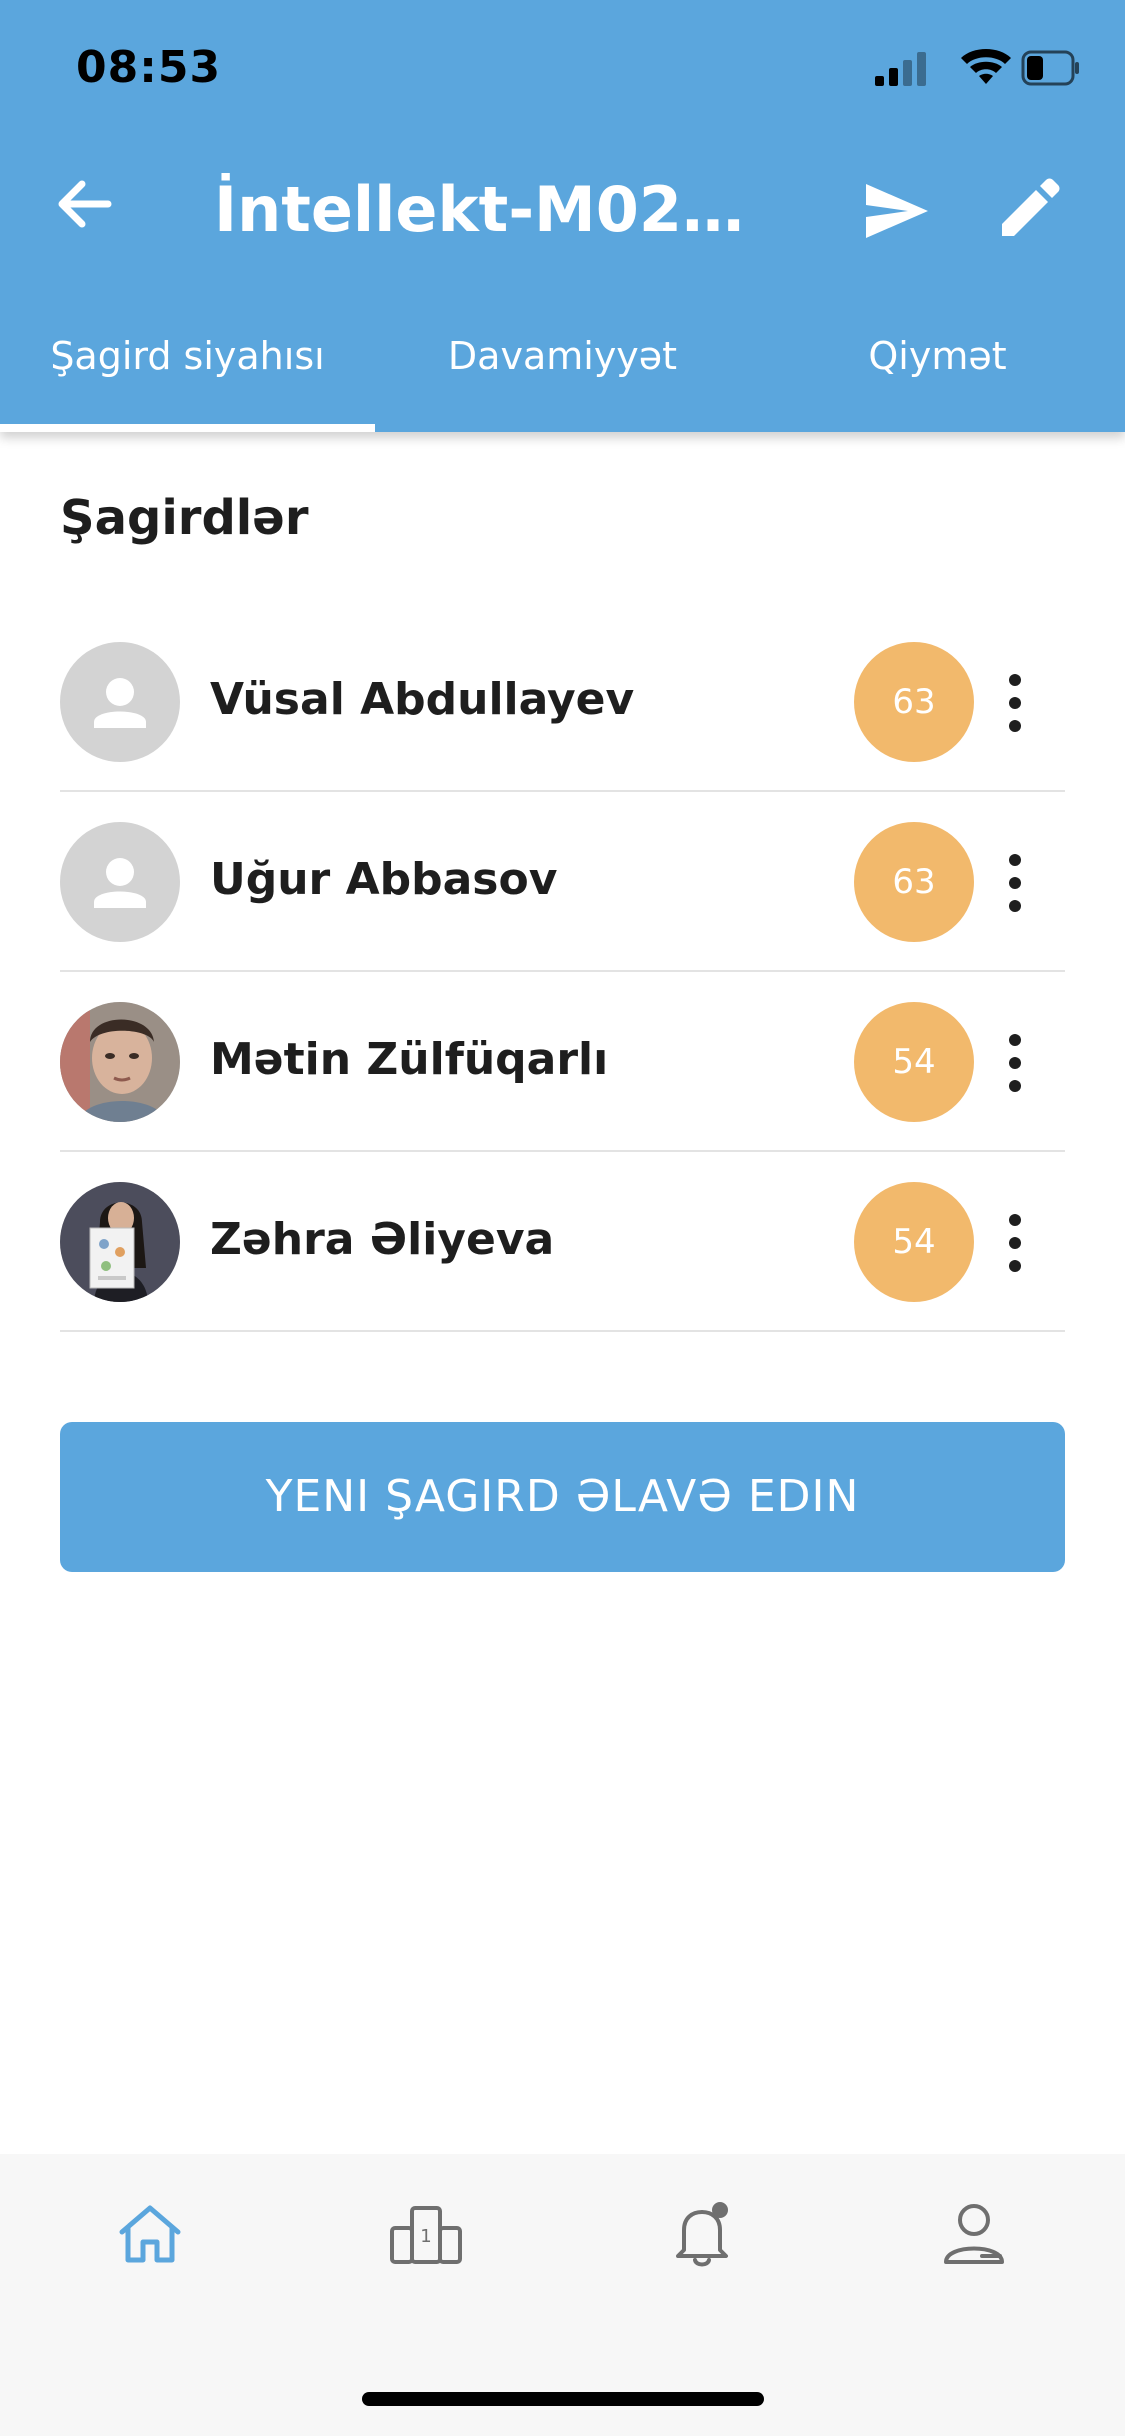 Image resolution: width=1125 pixels, height=2436 pixels. What do you see at coordinates (409, 1059) in the screenshot?
I see `student-name: Mətin Zülfüqarlı` at bounding box center [409, 1059].